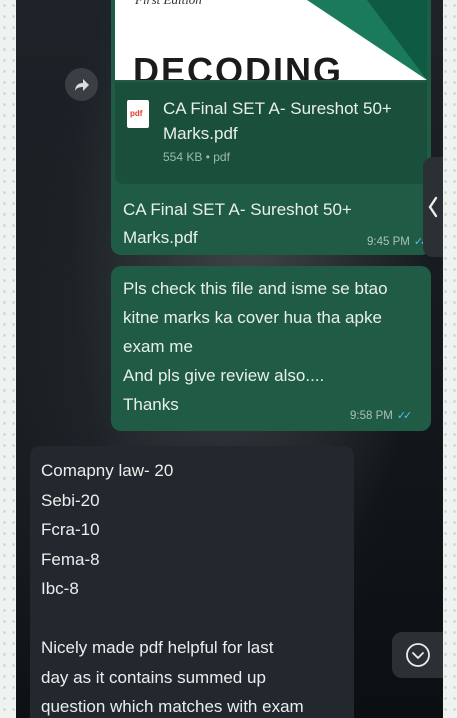 This screenshot has height=718, width=457. What do you see at coordinates (195, 619) in the screenshot?
I see `message-line` at bounding box center [195, 619].